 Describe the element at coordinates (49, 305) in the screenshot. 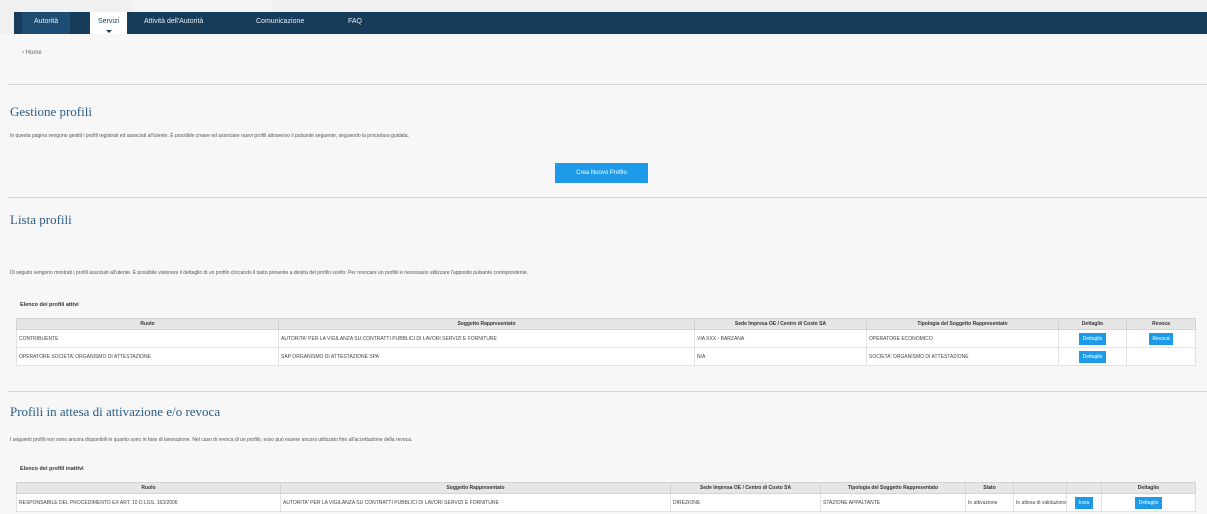

I see `active-profiles-subhead: Elenco dei profili attivi` at that location.